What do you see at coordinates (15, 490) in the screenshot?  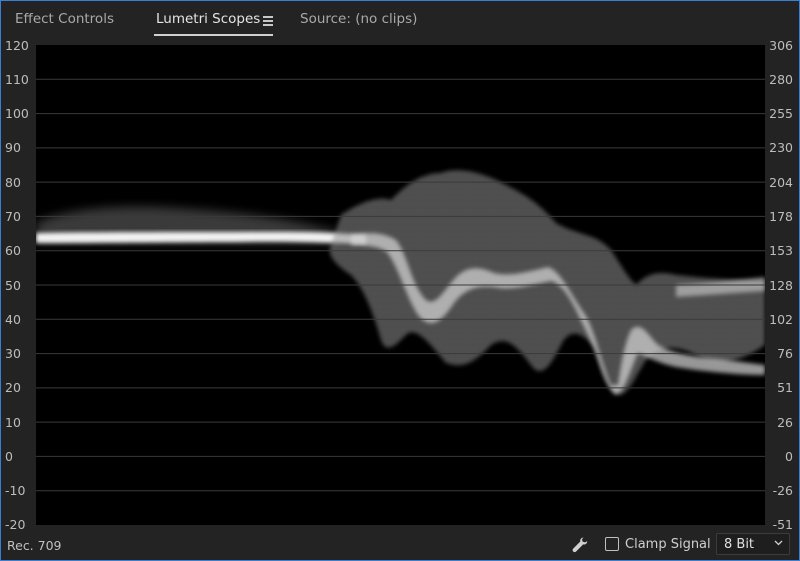 I see `scale-label-left: -10` at bounding box center [15, 490].